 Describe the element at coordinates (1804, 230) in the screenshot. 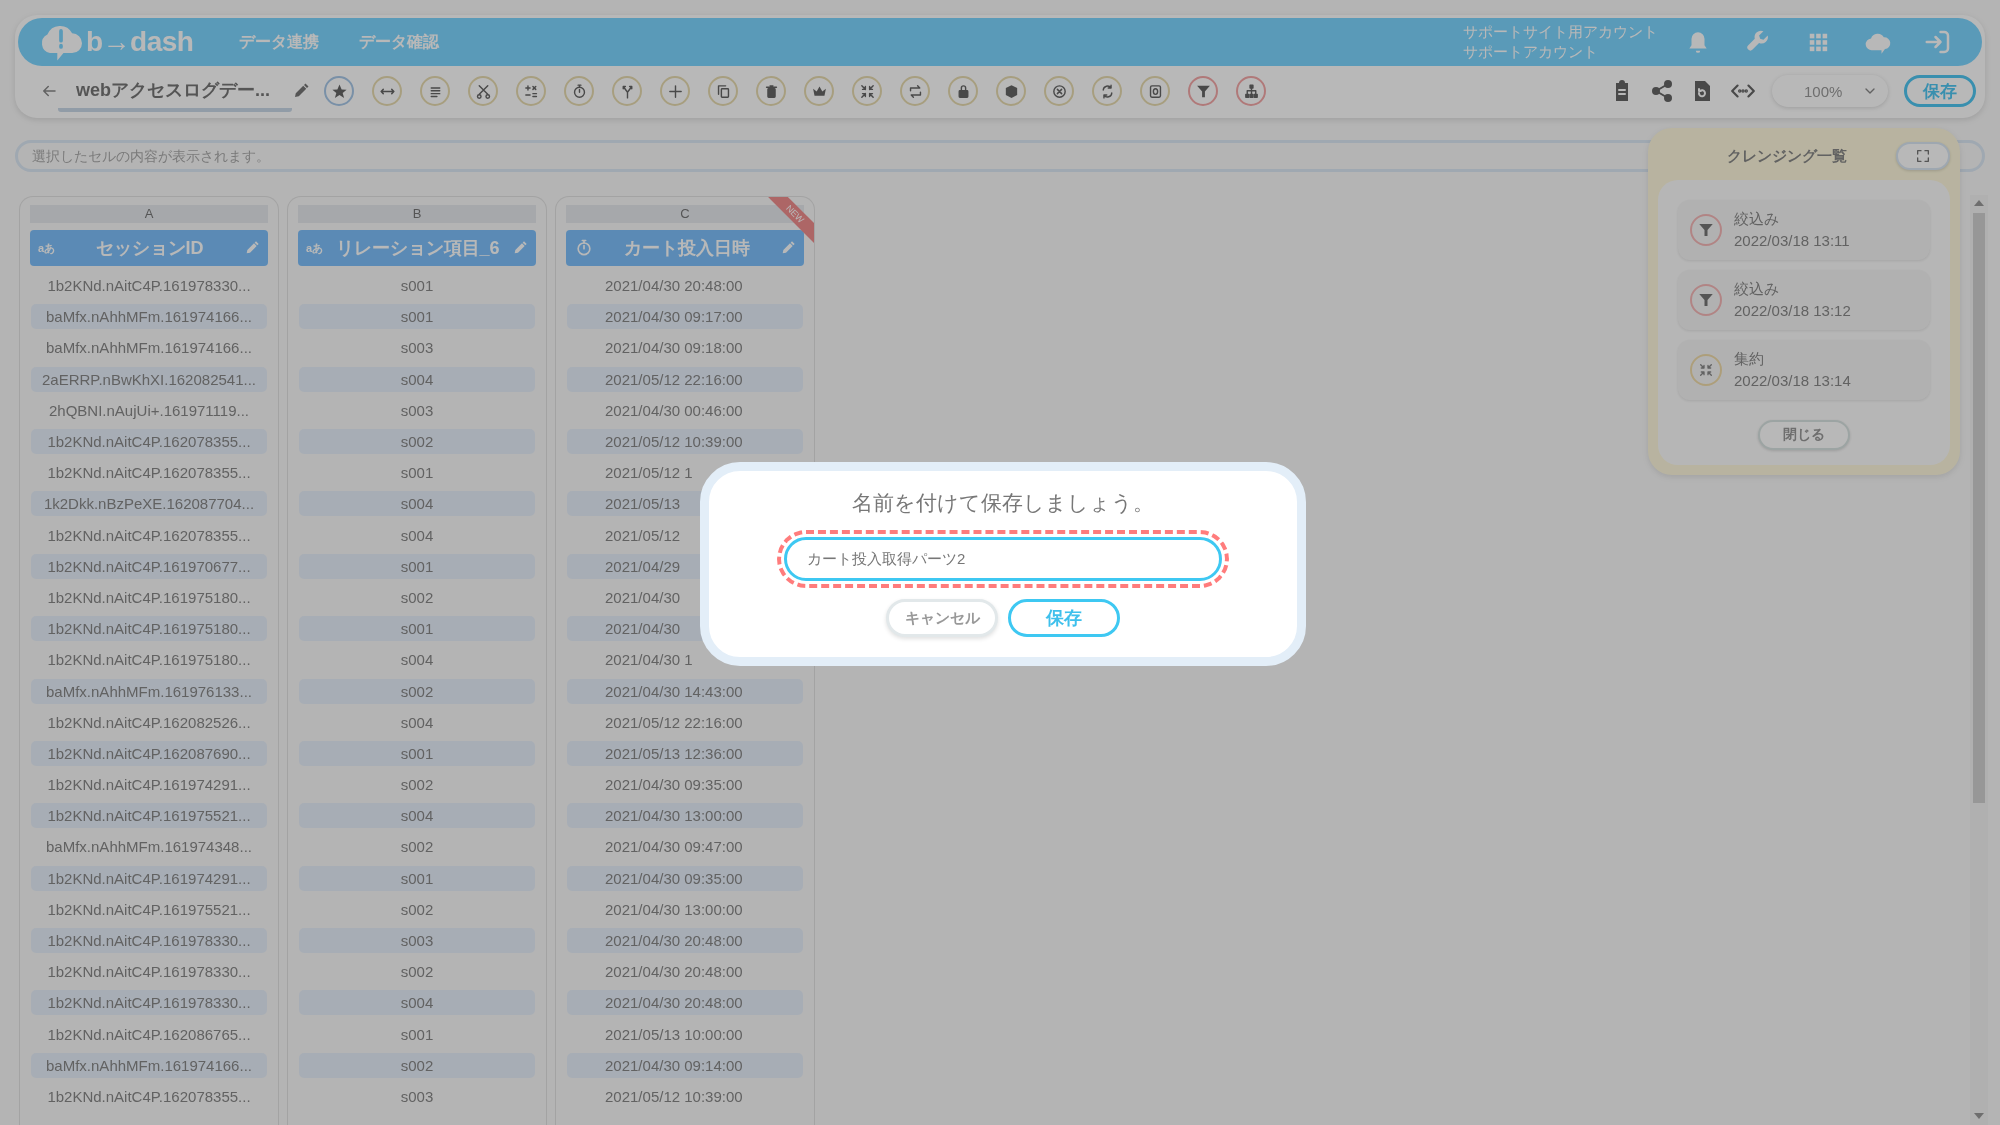

I see `cleansing-step: 絞込み 2022/03/18 13:11` at that location.